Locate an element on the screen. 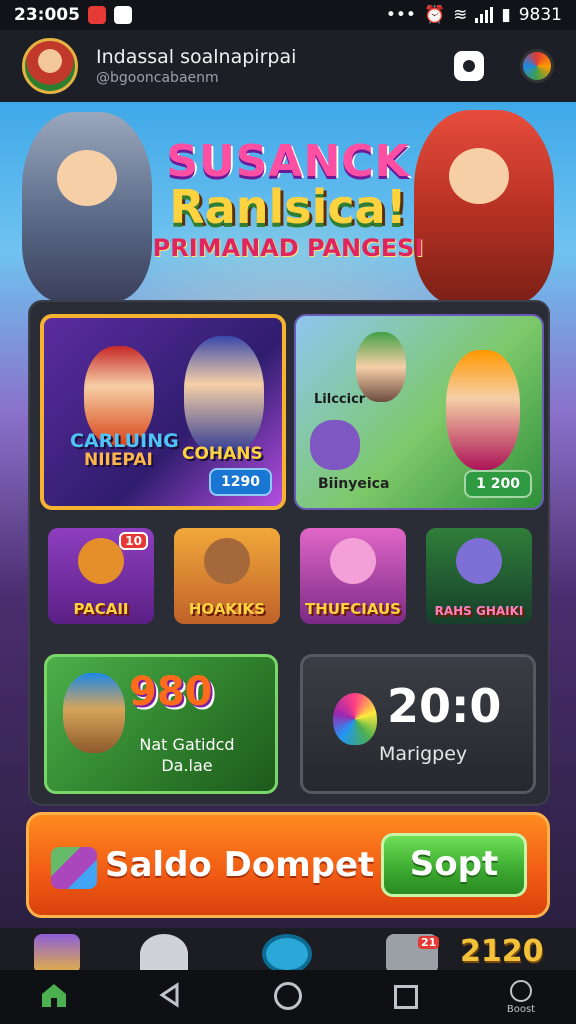 This screenshot has height=1024, width=576. game-hotbar: 21 2120 is located at coordinates (288, 951).